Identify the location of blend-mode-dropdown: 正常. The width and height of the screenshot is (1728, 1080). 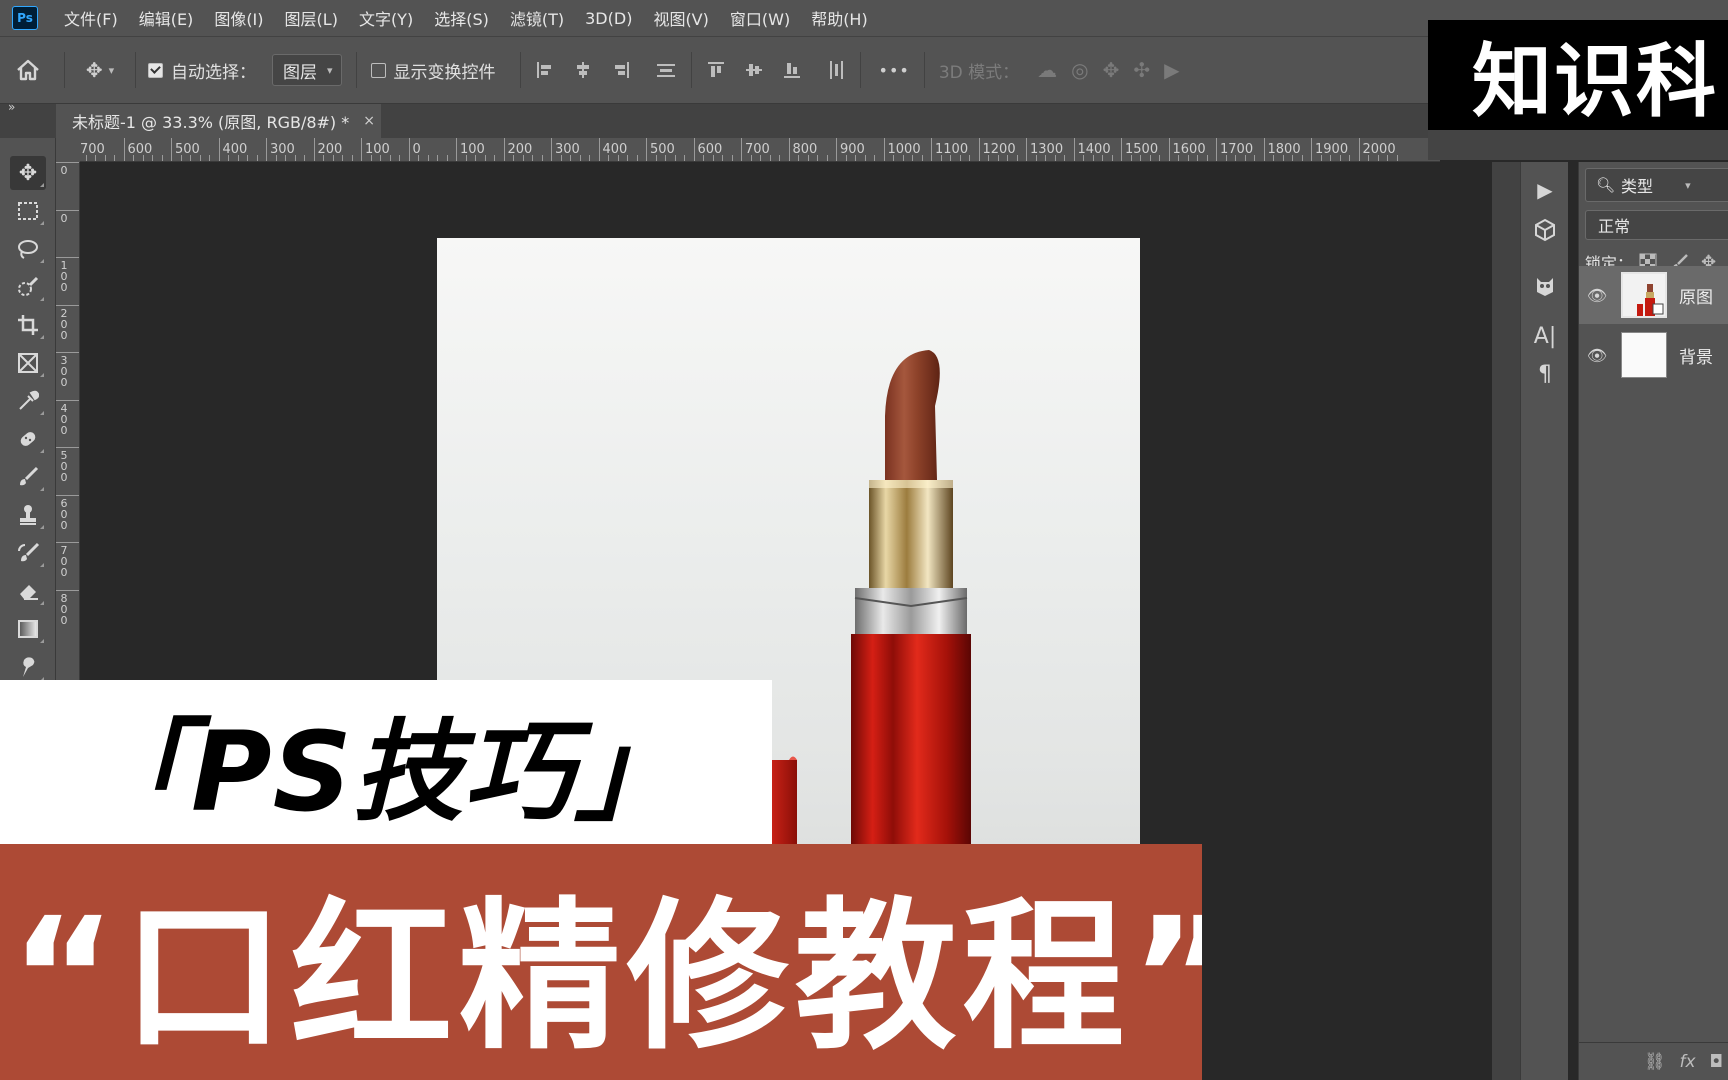
(1656, 225).